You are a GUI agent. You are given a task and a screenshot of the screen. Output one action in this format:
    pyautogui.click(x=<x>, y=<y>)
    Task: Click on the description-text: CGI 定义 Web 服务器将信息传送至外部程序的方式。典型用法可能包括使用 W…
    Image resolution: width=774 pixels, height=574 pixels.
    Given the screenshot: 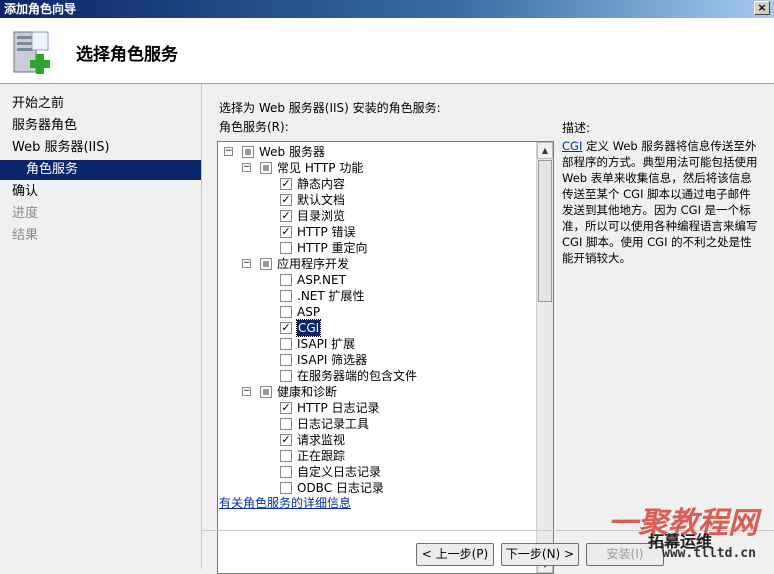 What is the action you would take?
    pyautogui.click(x=662, y=202)
    